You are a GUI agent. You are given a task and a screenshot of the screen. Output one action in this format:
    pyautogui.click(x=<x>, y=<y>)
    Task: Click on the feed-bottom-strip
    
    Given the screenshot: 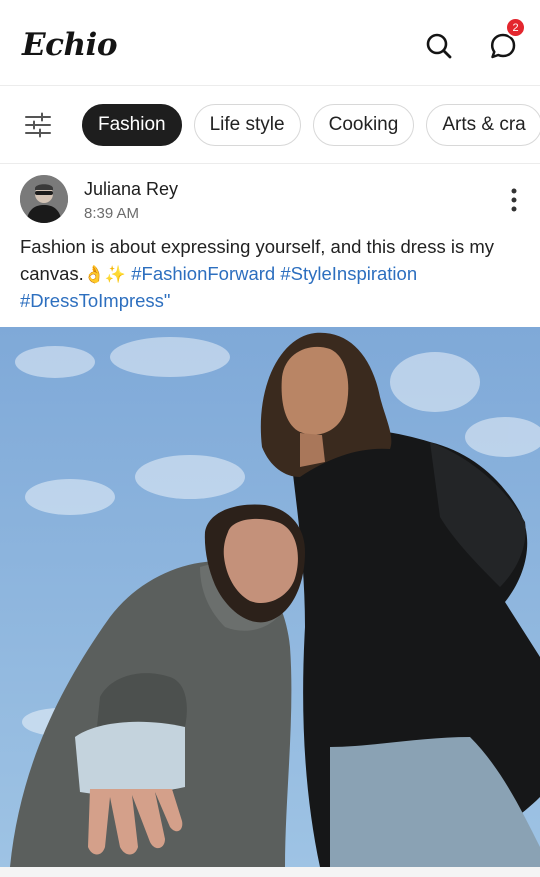 What is the action you would take?
    pyautogui.click(x=270, y=872)
    